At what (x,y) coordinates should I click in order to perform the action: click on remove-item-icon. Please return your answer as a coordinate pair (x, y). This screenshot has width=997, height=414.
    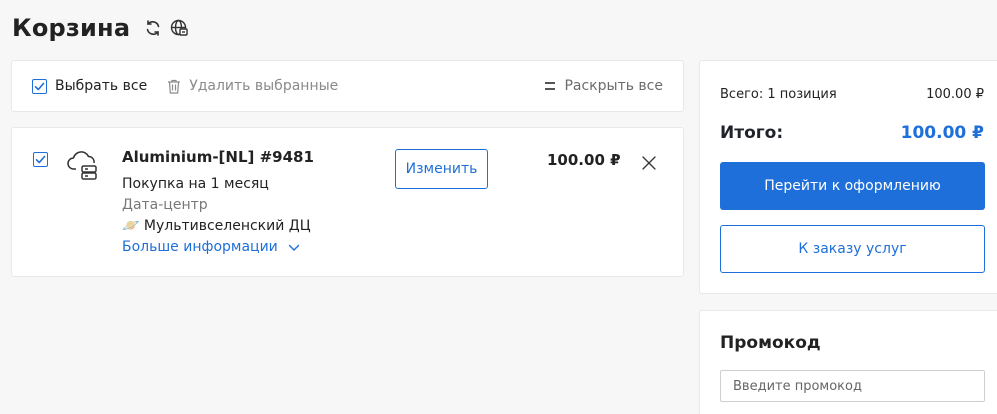
    Looking at the image, I should click on (649, 163).